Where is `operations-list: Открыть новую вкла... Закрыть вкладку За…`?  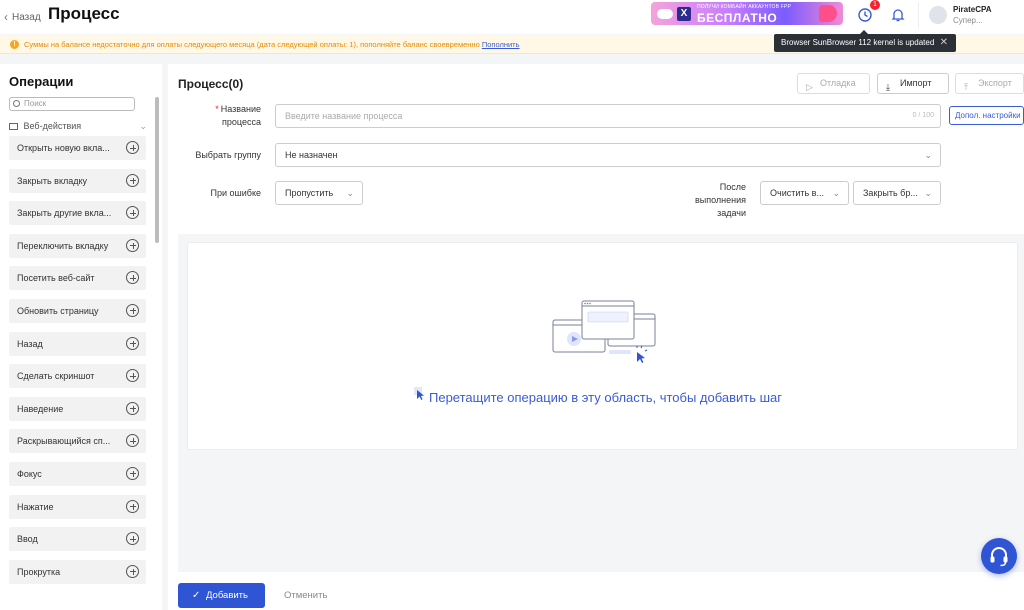
operations-list: Открыть новую вкла... Закрыть вкладку За… is located at coordinates (77, 364).